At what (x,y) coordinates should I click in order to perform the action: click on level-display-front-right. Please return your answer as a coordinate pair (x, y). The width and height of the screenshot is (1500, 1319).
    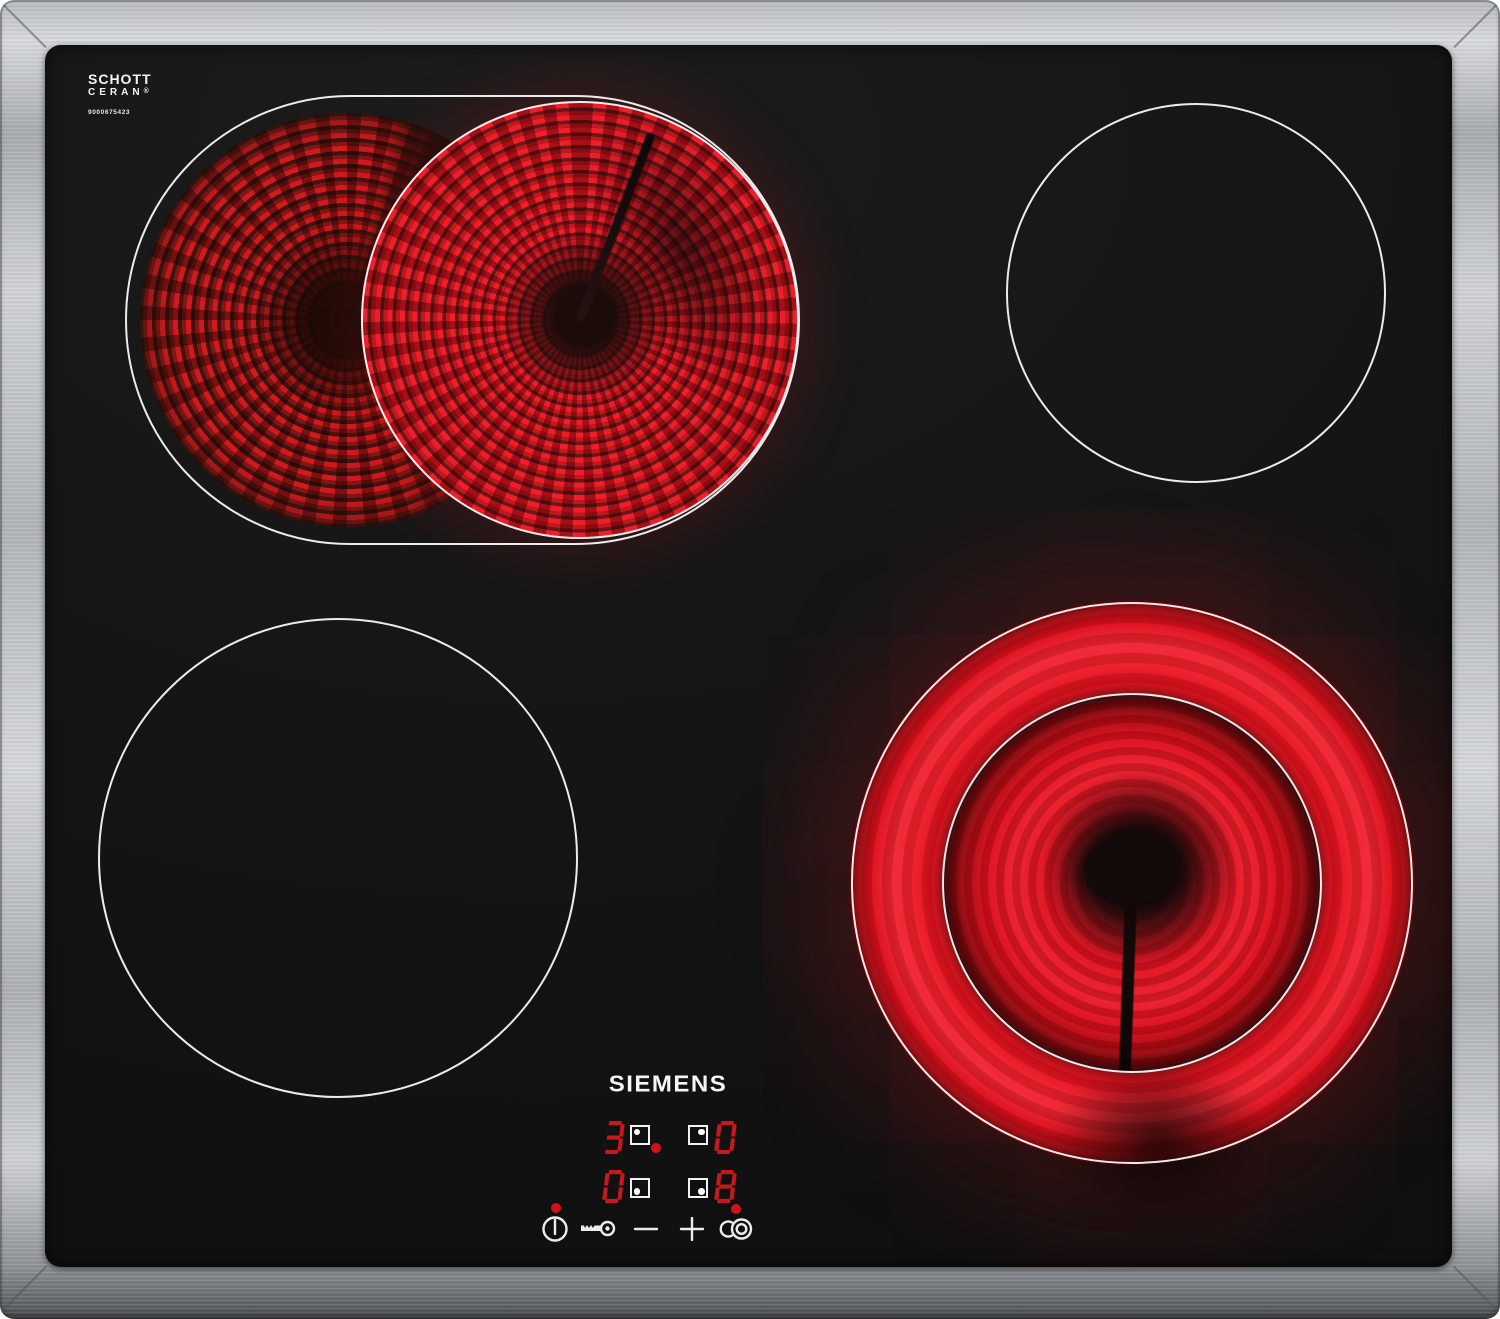
    Looking at the image, I should click on (725, 1186).